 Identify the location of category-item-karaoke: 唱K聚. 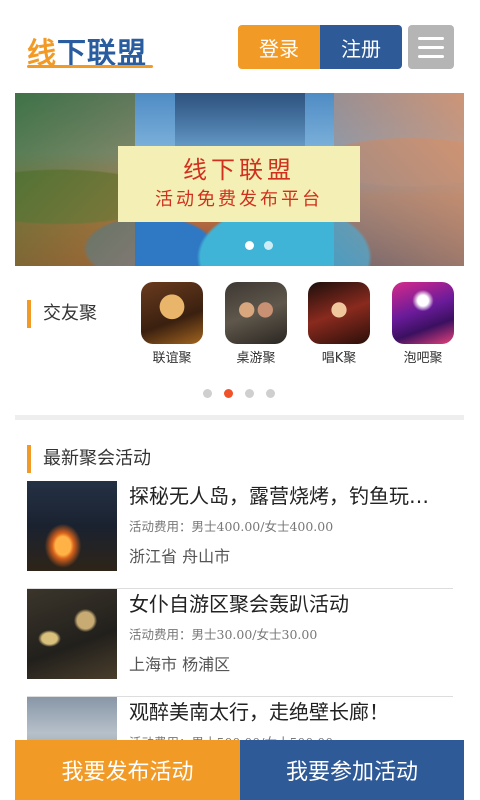
(339, 327).